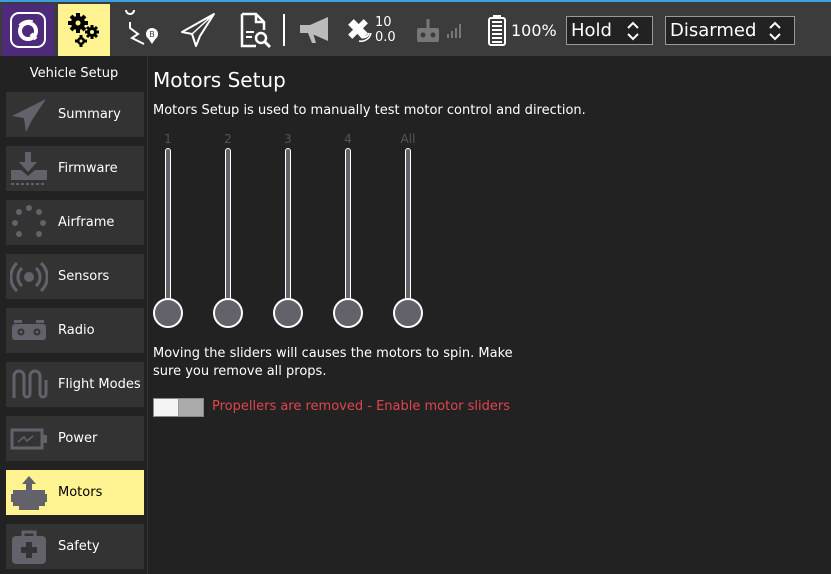  I want to click on toolbar-separator, so click(284, 30).